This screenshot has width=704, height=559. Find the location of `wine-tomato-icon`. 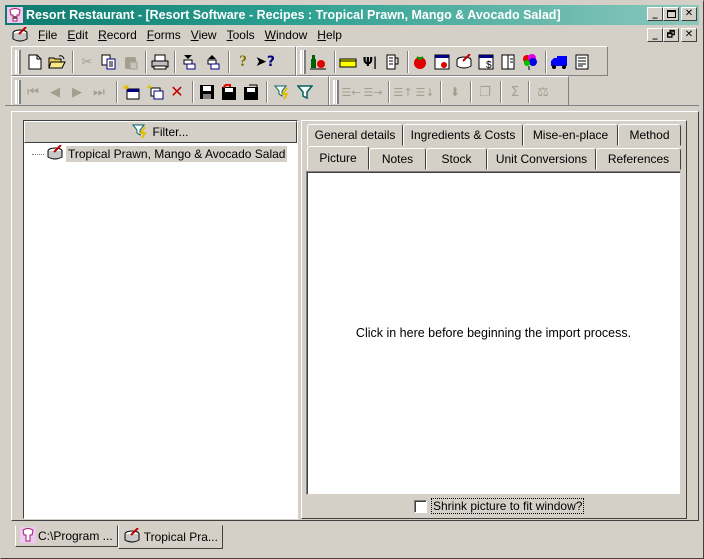

wine-tomato-icon is located at coordinates (318, 62).